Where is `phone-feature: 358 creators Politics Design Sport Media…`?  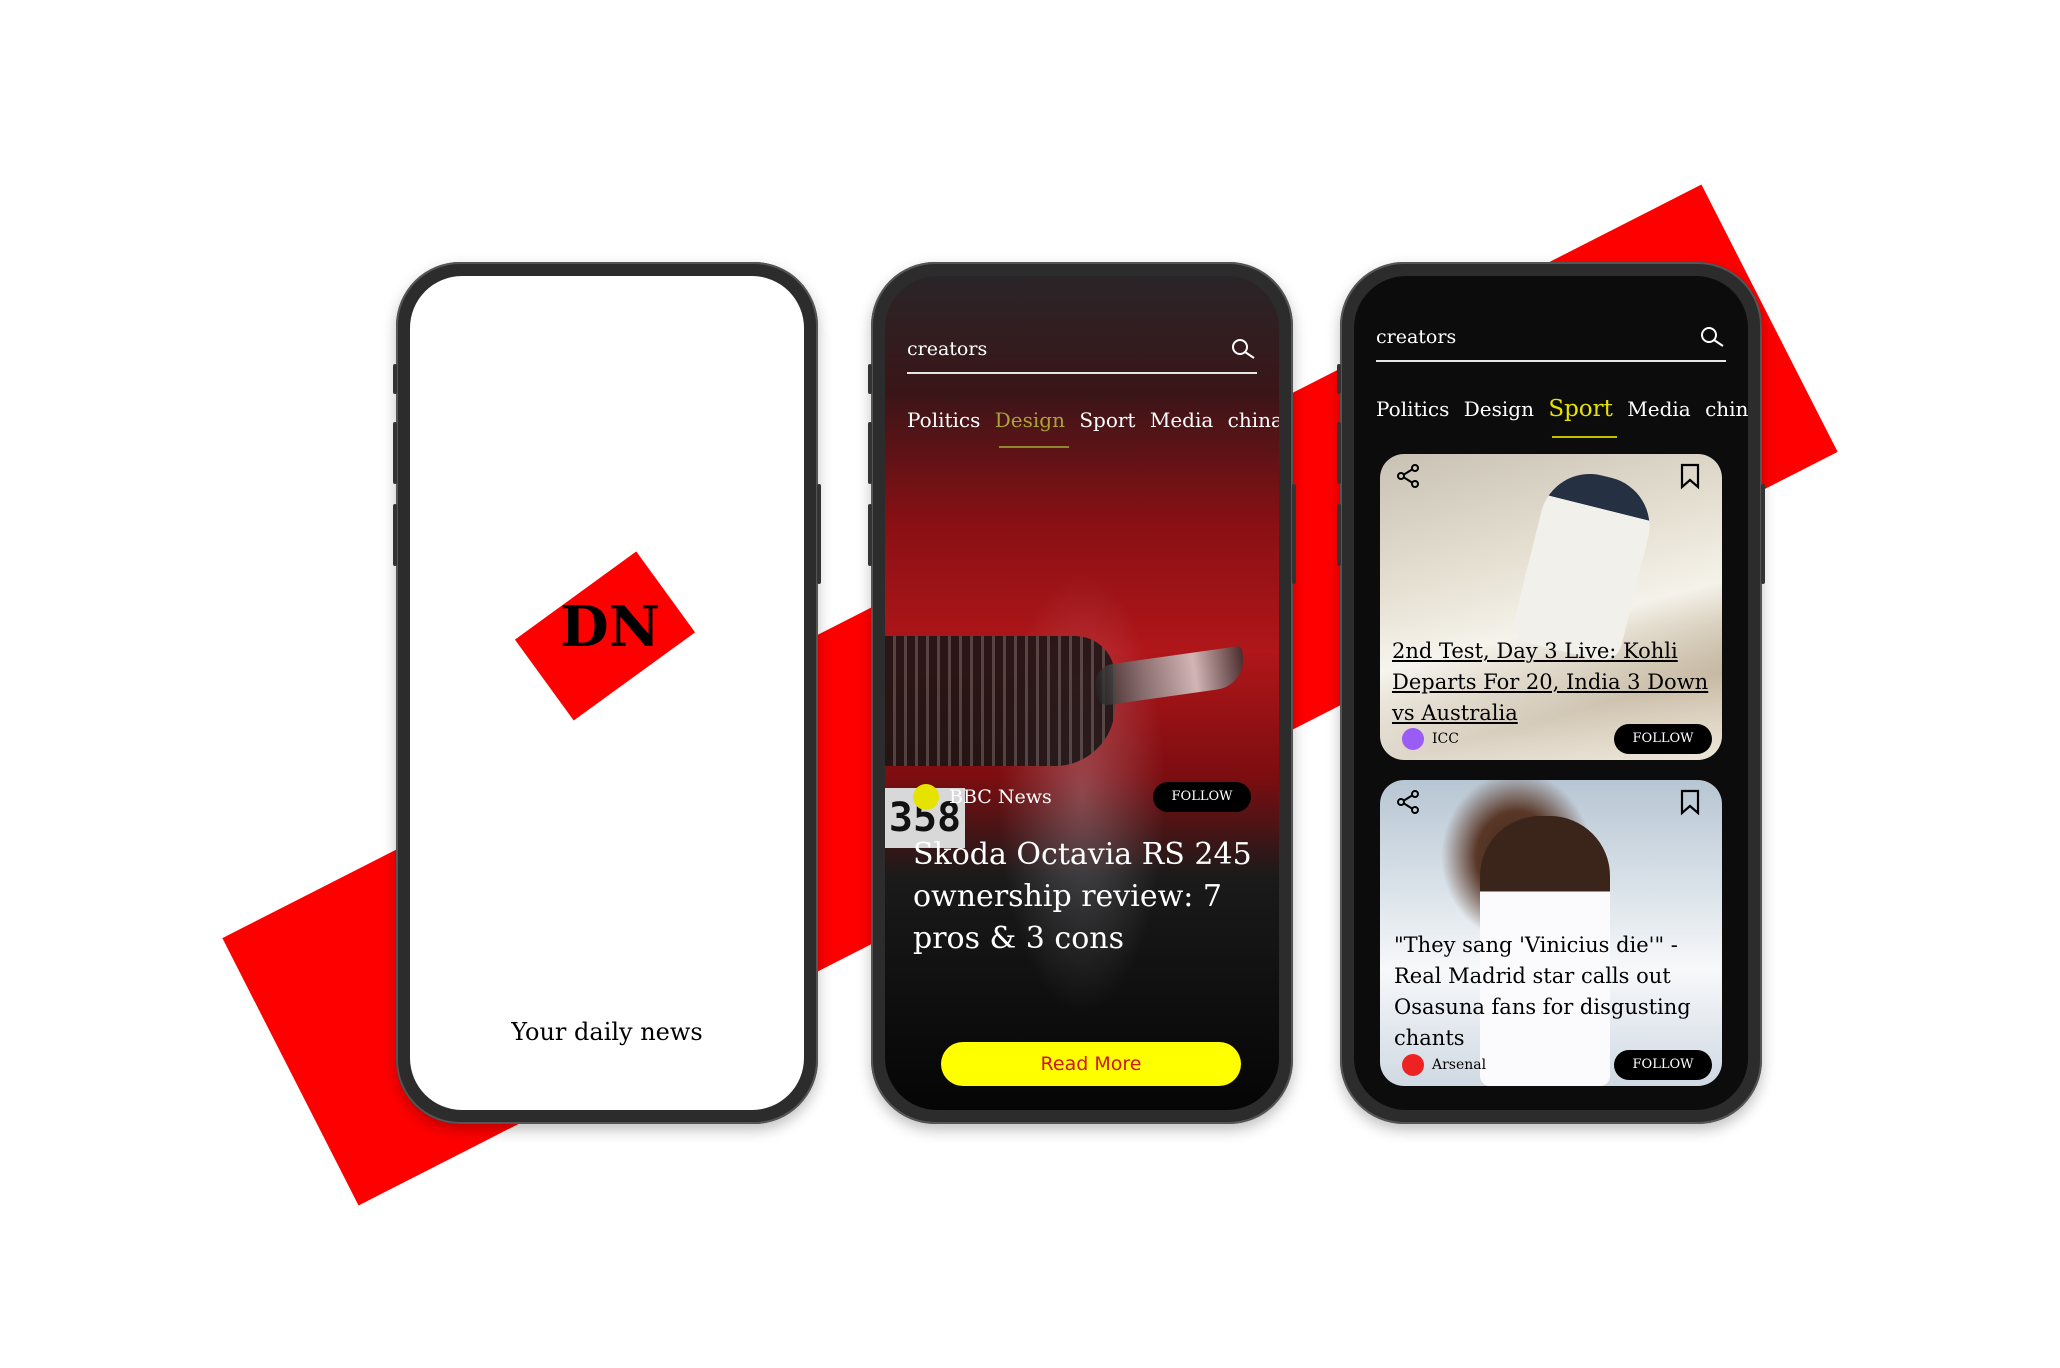 phone-feature: 358 creators Politics Design Sport Media… is located at coordinates (1082, 693).